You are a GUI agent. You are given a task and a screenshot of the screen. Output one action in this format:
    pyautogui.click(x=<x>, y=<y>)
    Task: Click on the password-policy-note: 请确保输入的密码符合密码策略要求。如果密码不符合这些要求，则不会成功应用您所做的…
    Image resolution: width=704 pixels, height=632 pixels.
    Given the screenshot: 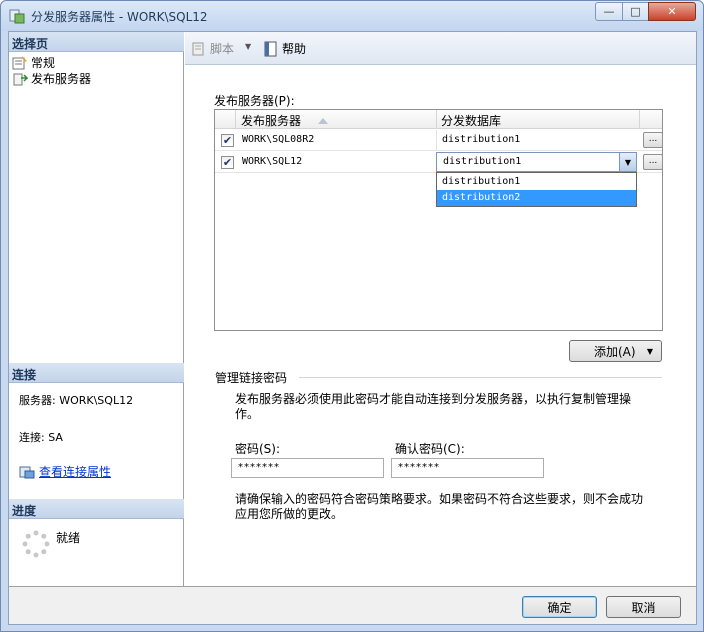 What is the action you would take?
    pyautogui.click(x=439, y=506)
    